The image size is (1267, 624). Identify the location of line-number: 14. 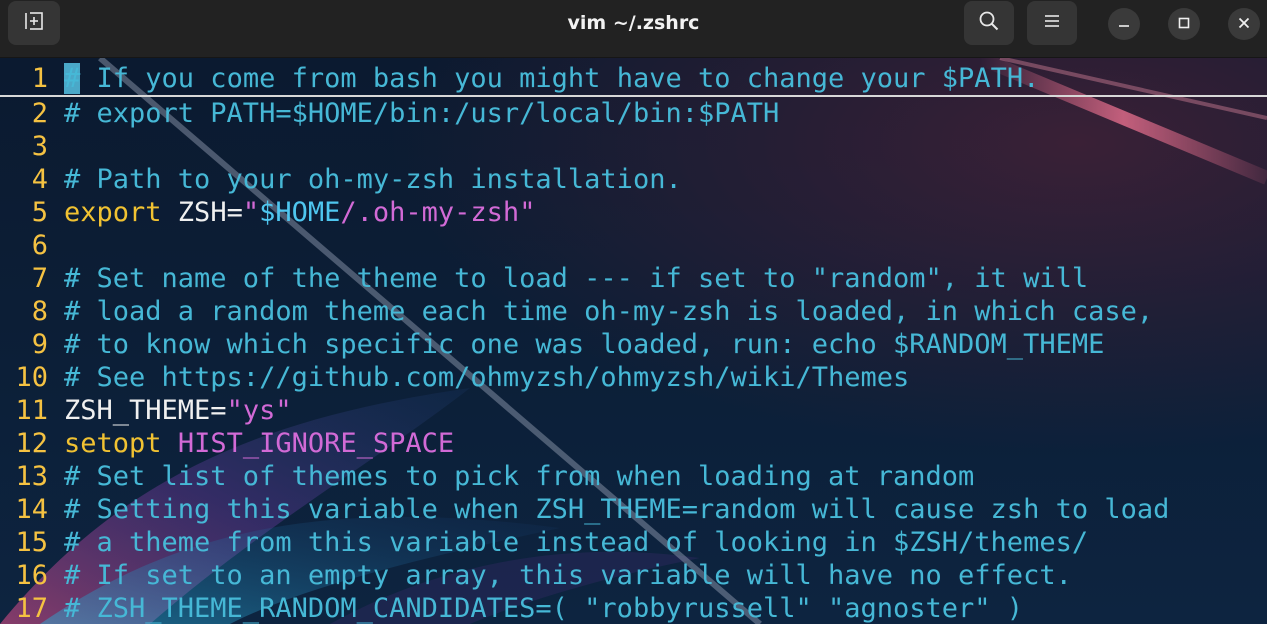
(31, 509).